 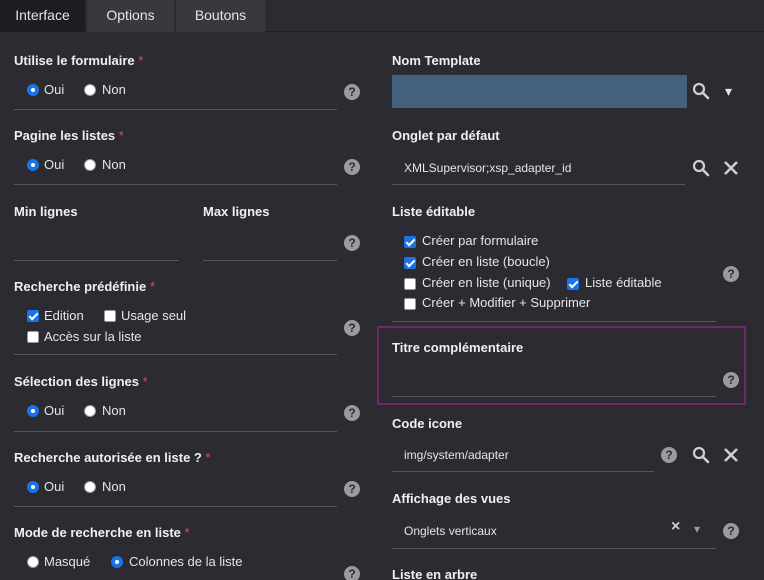 What do you see at coordinates (539, 91) in the screenshot?
I see `nom-template-input` at bounding box center [539, 91].